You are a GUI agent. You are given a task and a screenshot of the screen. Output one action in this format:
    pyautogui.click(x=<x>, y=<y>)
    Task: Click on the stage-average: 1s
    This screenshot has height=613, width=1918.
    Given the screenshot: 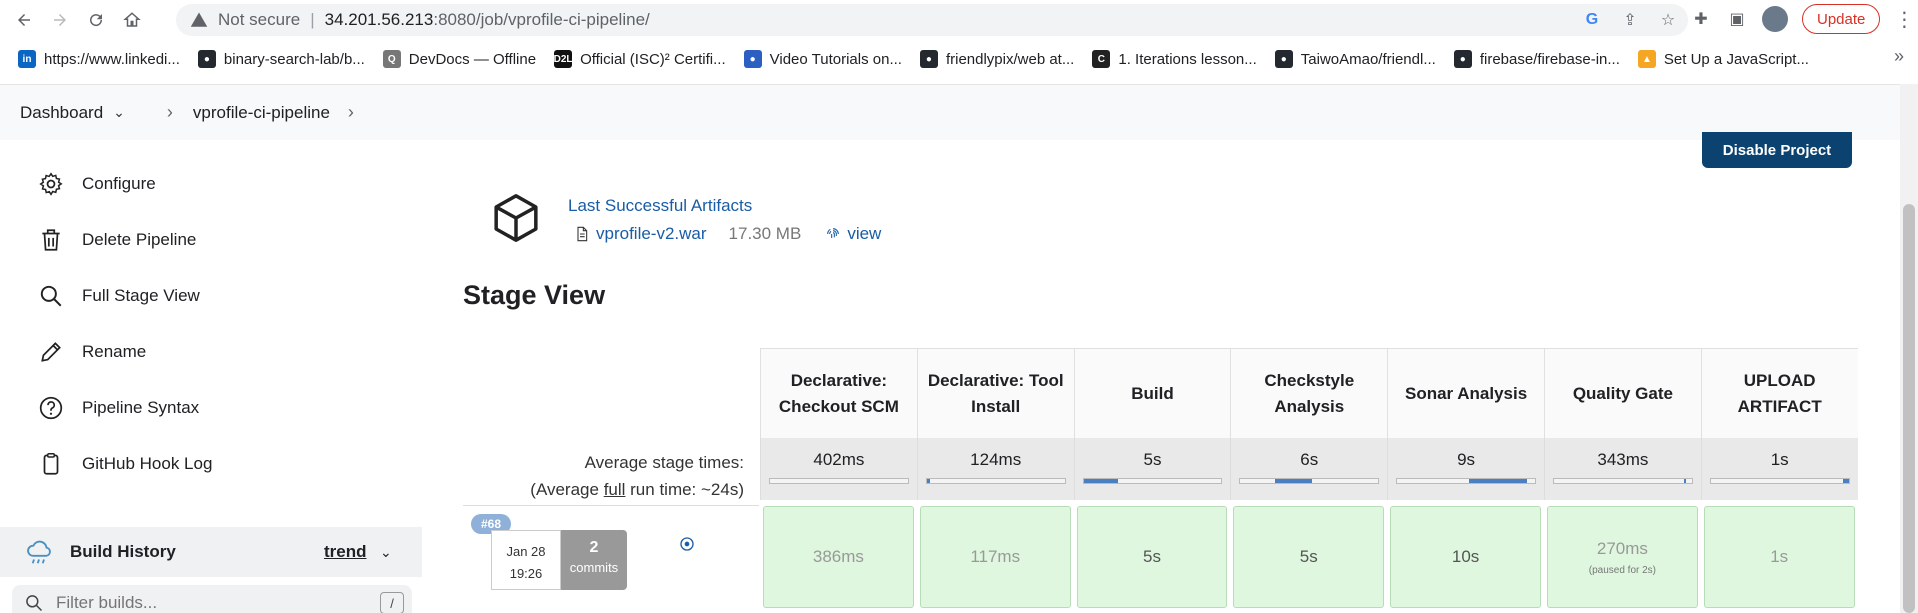 What is the action you would take?
    pyautogui.click(x=1779, y=469)
    